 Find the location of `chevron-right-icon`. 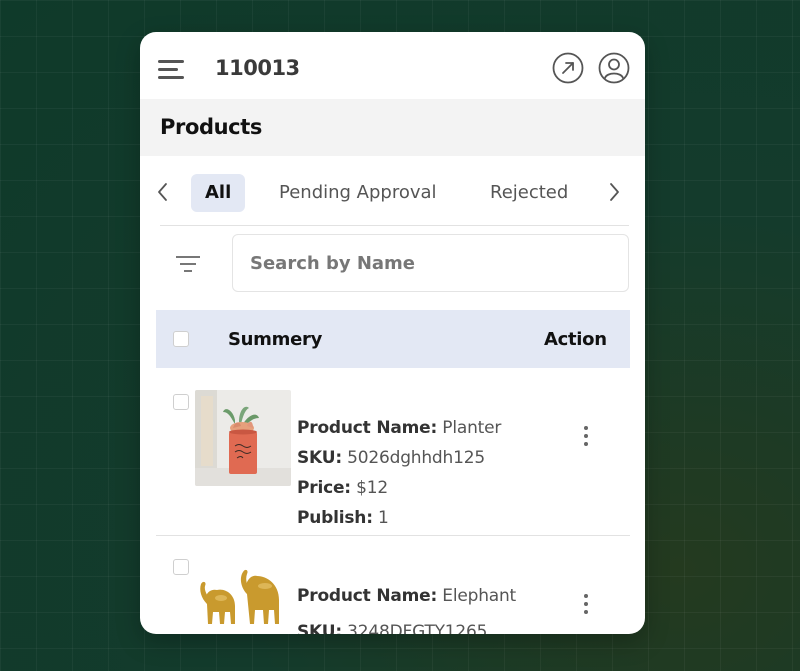

chevron-right-icon is located at coordinates (614, 192).